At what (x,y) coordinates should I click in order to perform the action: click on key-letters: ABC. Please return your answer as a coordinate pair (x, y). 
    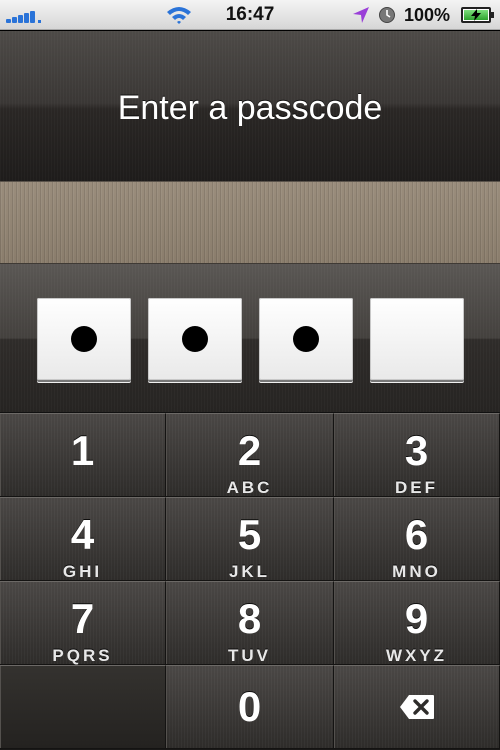
    Looking at the image, I should click on (249, 487).